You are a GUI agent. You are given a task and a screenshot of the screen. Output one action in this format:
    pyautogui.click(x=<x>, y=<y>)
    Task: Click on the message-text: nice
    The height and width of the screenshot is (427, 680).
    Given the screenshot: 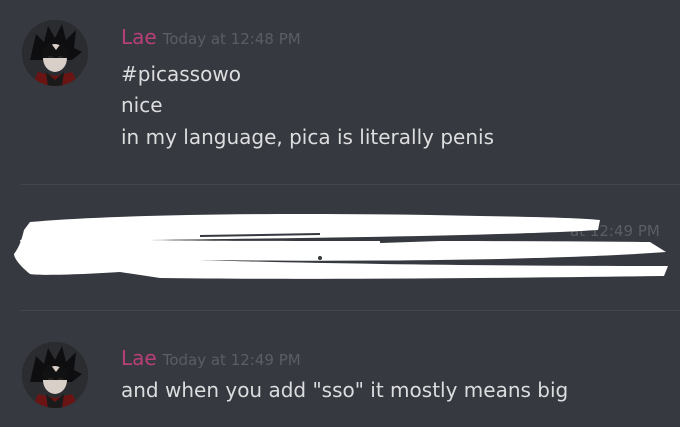 What is the action you would take?
    pyautogui.click(x=142, y=105)
    